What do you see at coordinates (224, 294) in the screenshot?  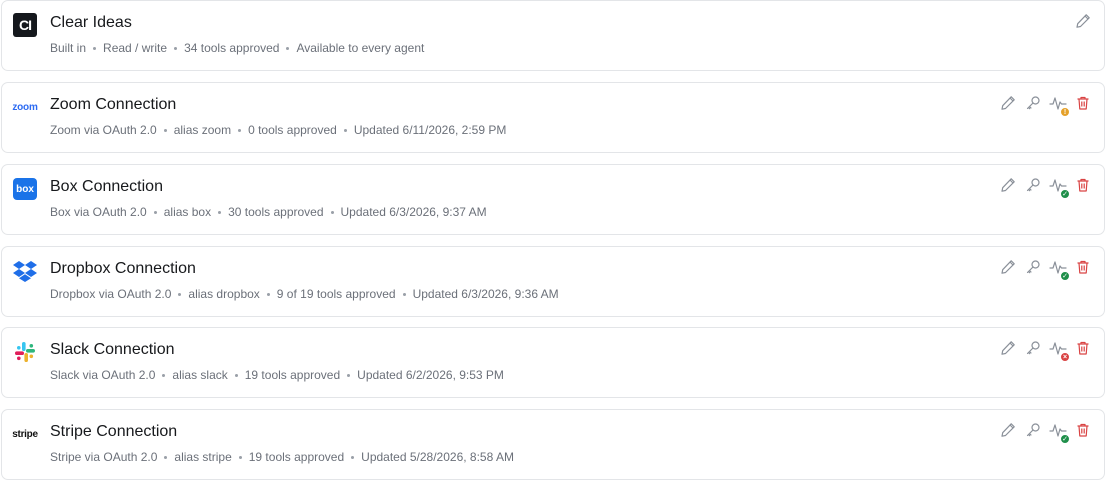 I see `meta-alias: alias dropbox` at bounding box center [224, 294].